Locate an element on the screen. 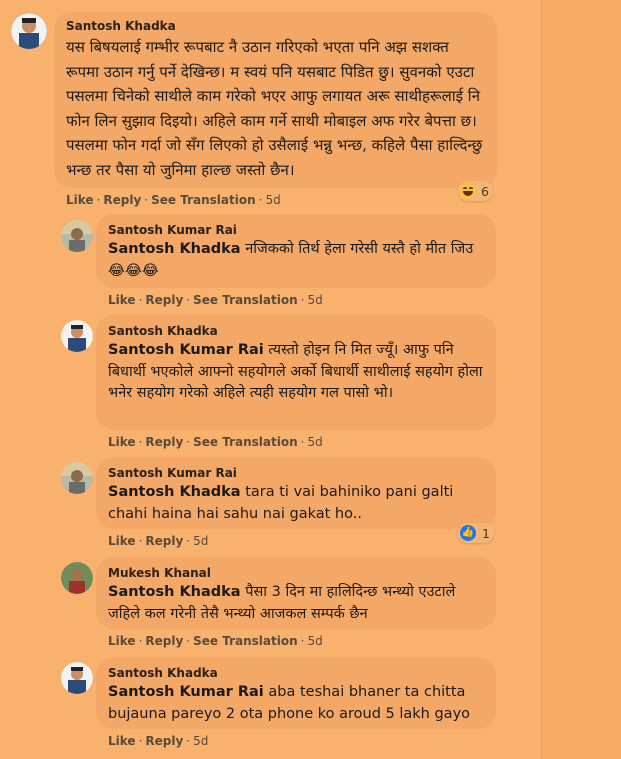  right-panel is located at coordinates (581, 379).